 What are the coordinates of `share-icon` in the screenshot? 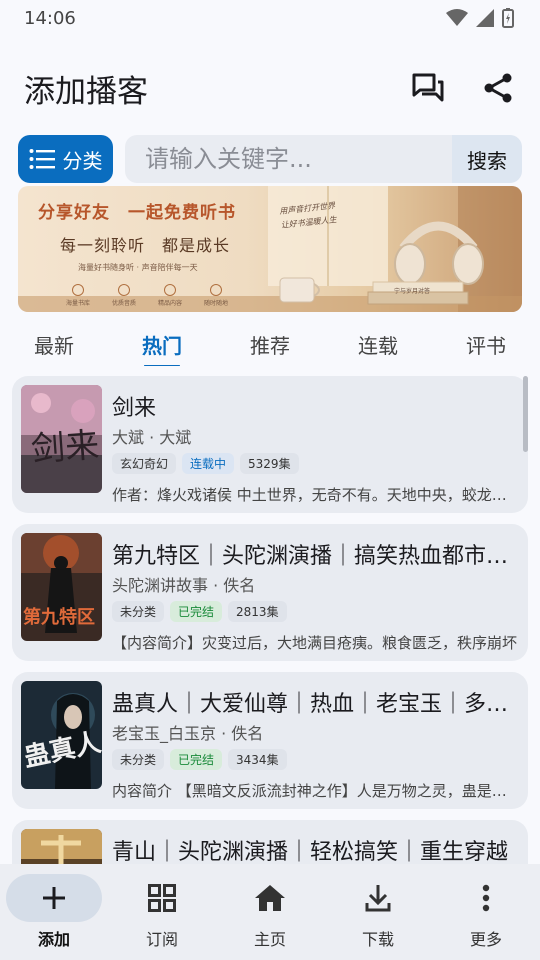 It's located at (498, 88).